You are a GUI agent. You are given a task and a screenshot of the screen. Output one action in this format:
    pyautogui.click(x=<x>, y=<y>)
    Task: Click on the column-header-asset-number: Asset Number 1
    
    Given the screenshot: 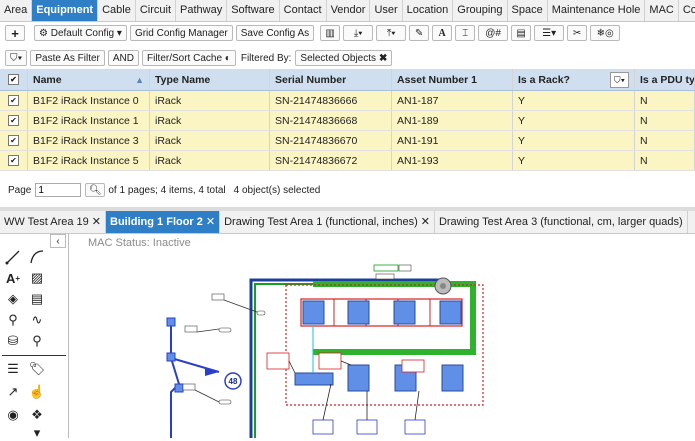 What is the action you would take?
    pyautogui.click(x=452, y=79)
    